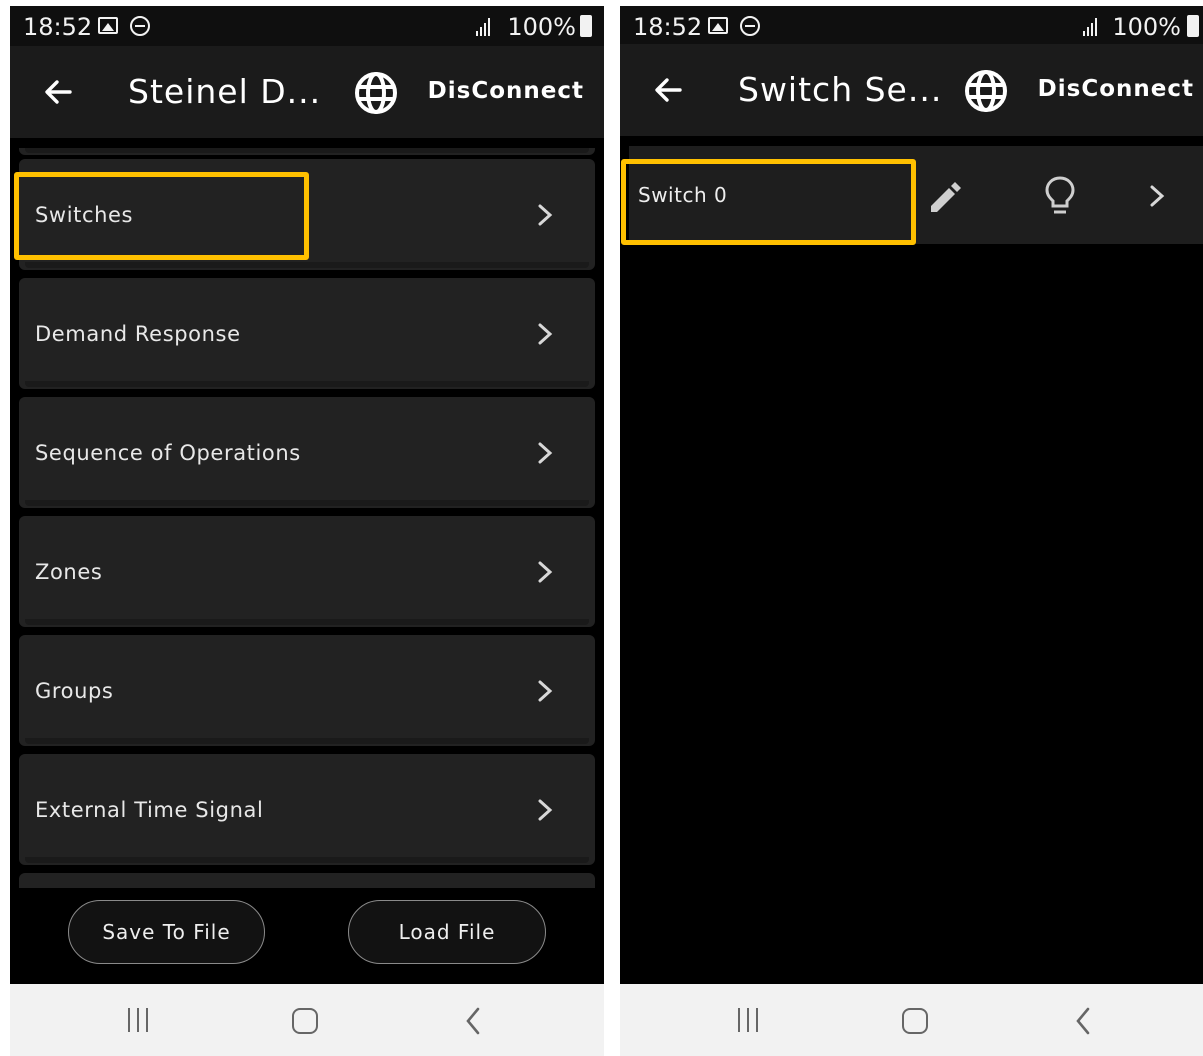 The image size is (1203, 1056). I want to click on app-bar: Switch Se... DisConnect, so click(911, 90).